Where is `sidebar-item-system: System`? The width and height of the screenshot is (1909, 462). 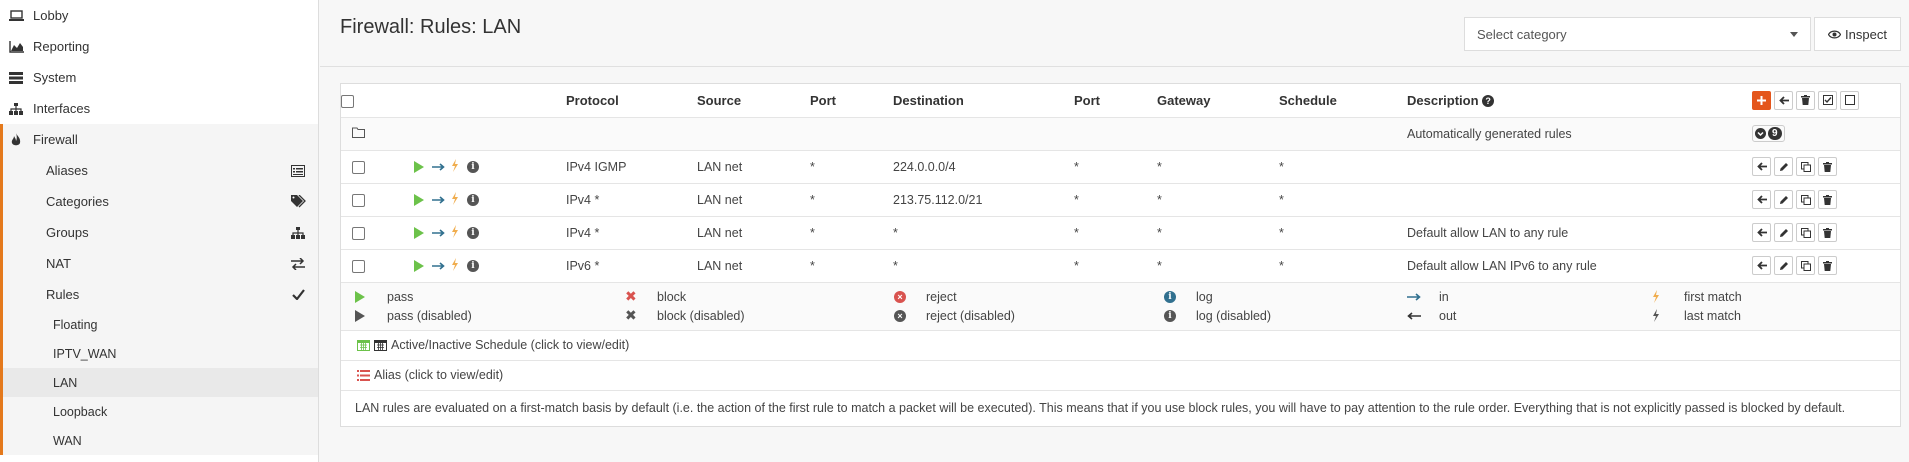
sidebar-item-system: System is located at coordinates (159, 77).